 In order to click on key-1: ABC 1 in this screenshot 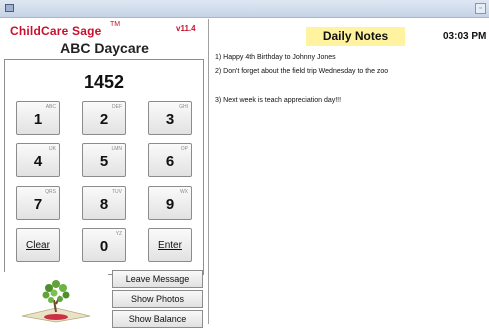, I will do `click(38, 118)`.